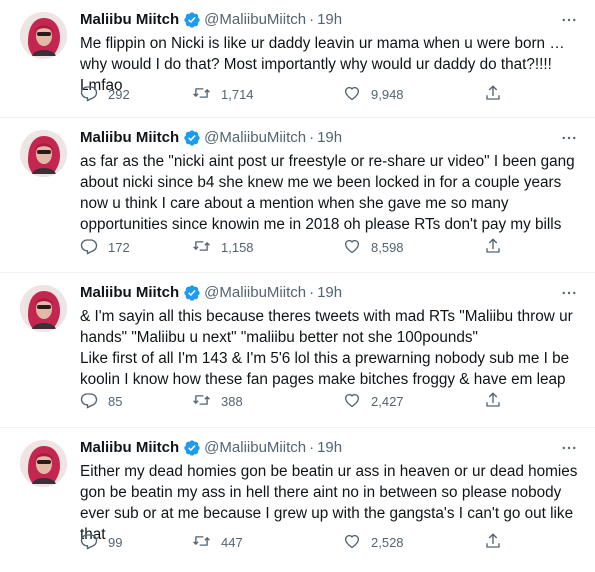  What do you see at coordinates (237, 94) in the screenshot?
I see `retweet-count: 1,714` at bounding box center [237, 94].